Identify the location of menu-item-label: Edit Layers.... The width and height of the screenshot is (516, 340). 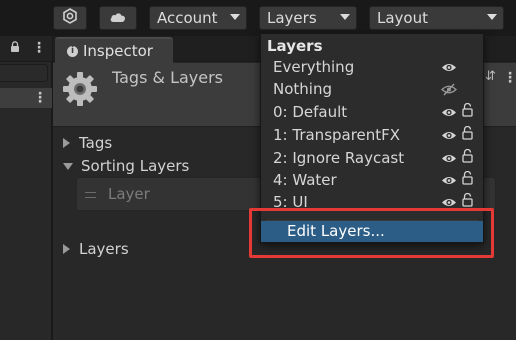
(336, 231).